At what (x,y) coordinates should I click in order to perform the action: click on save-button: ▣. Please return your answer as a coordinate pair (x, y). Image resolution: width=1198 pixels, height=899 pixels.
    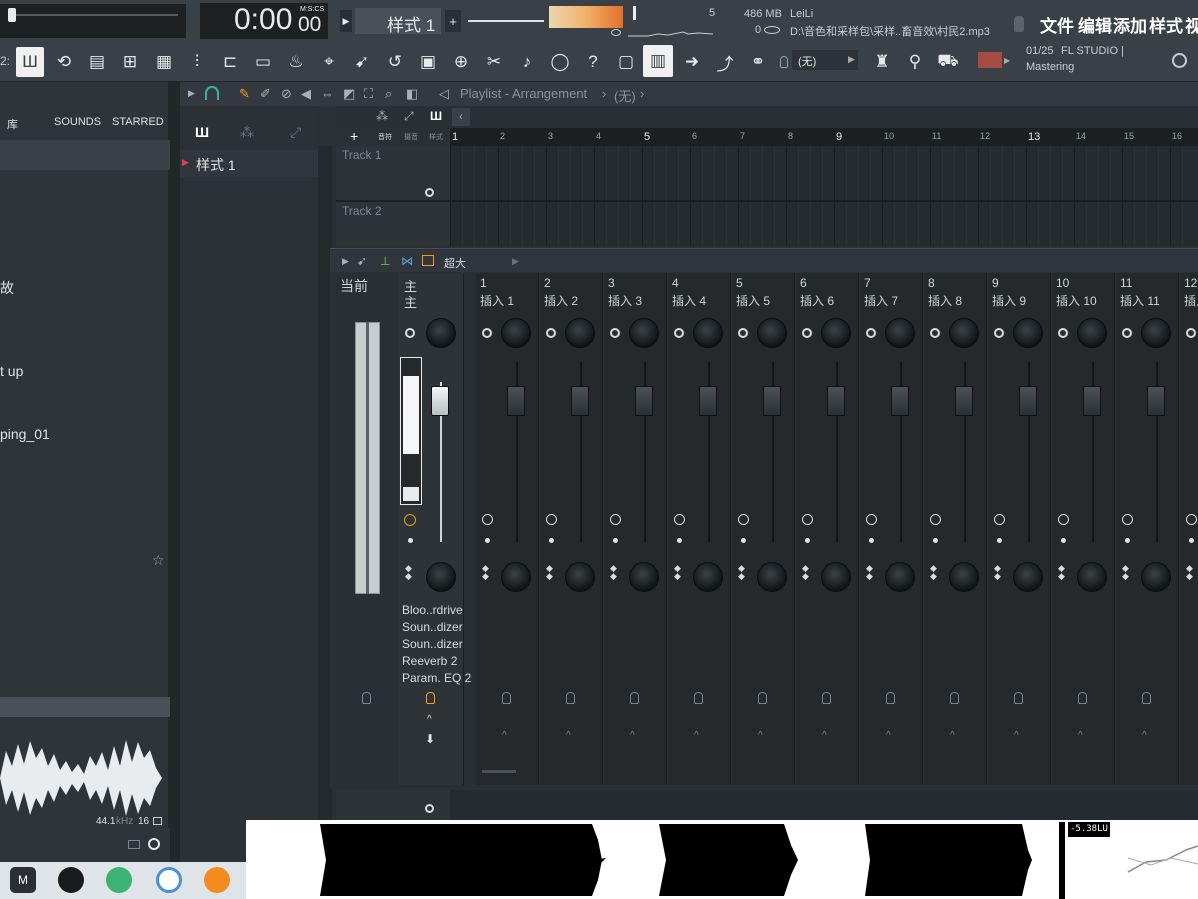
    Looking at the image, I should click on (428, 62).